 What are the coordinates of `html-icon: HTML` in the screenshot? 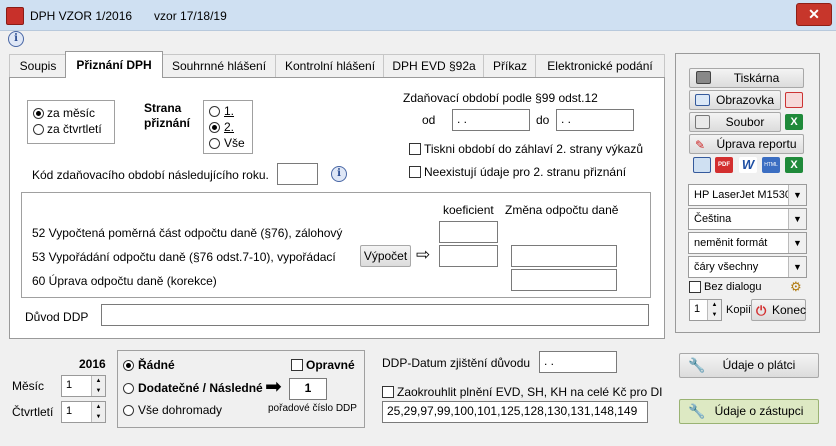 It's located at (771, 165).